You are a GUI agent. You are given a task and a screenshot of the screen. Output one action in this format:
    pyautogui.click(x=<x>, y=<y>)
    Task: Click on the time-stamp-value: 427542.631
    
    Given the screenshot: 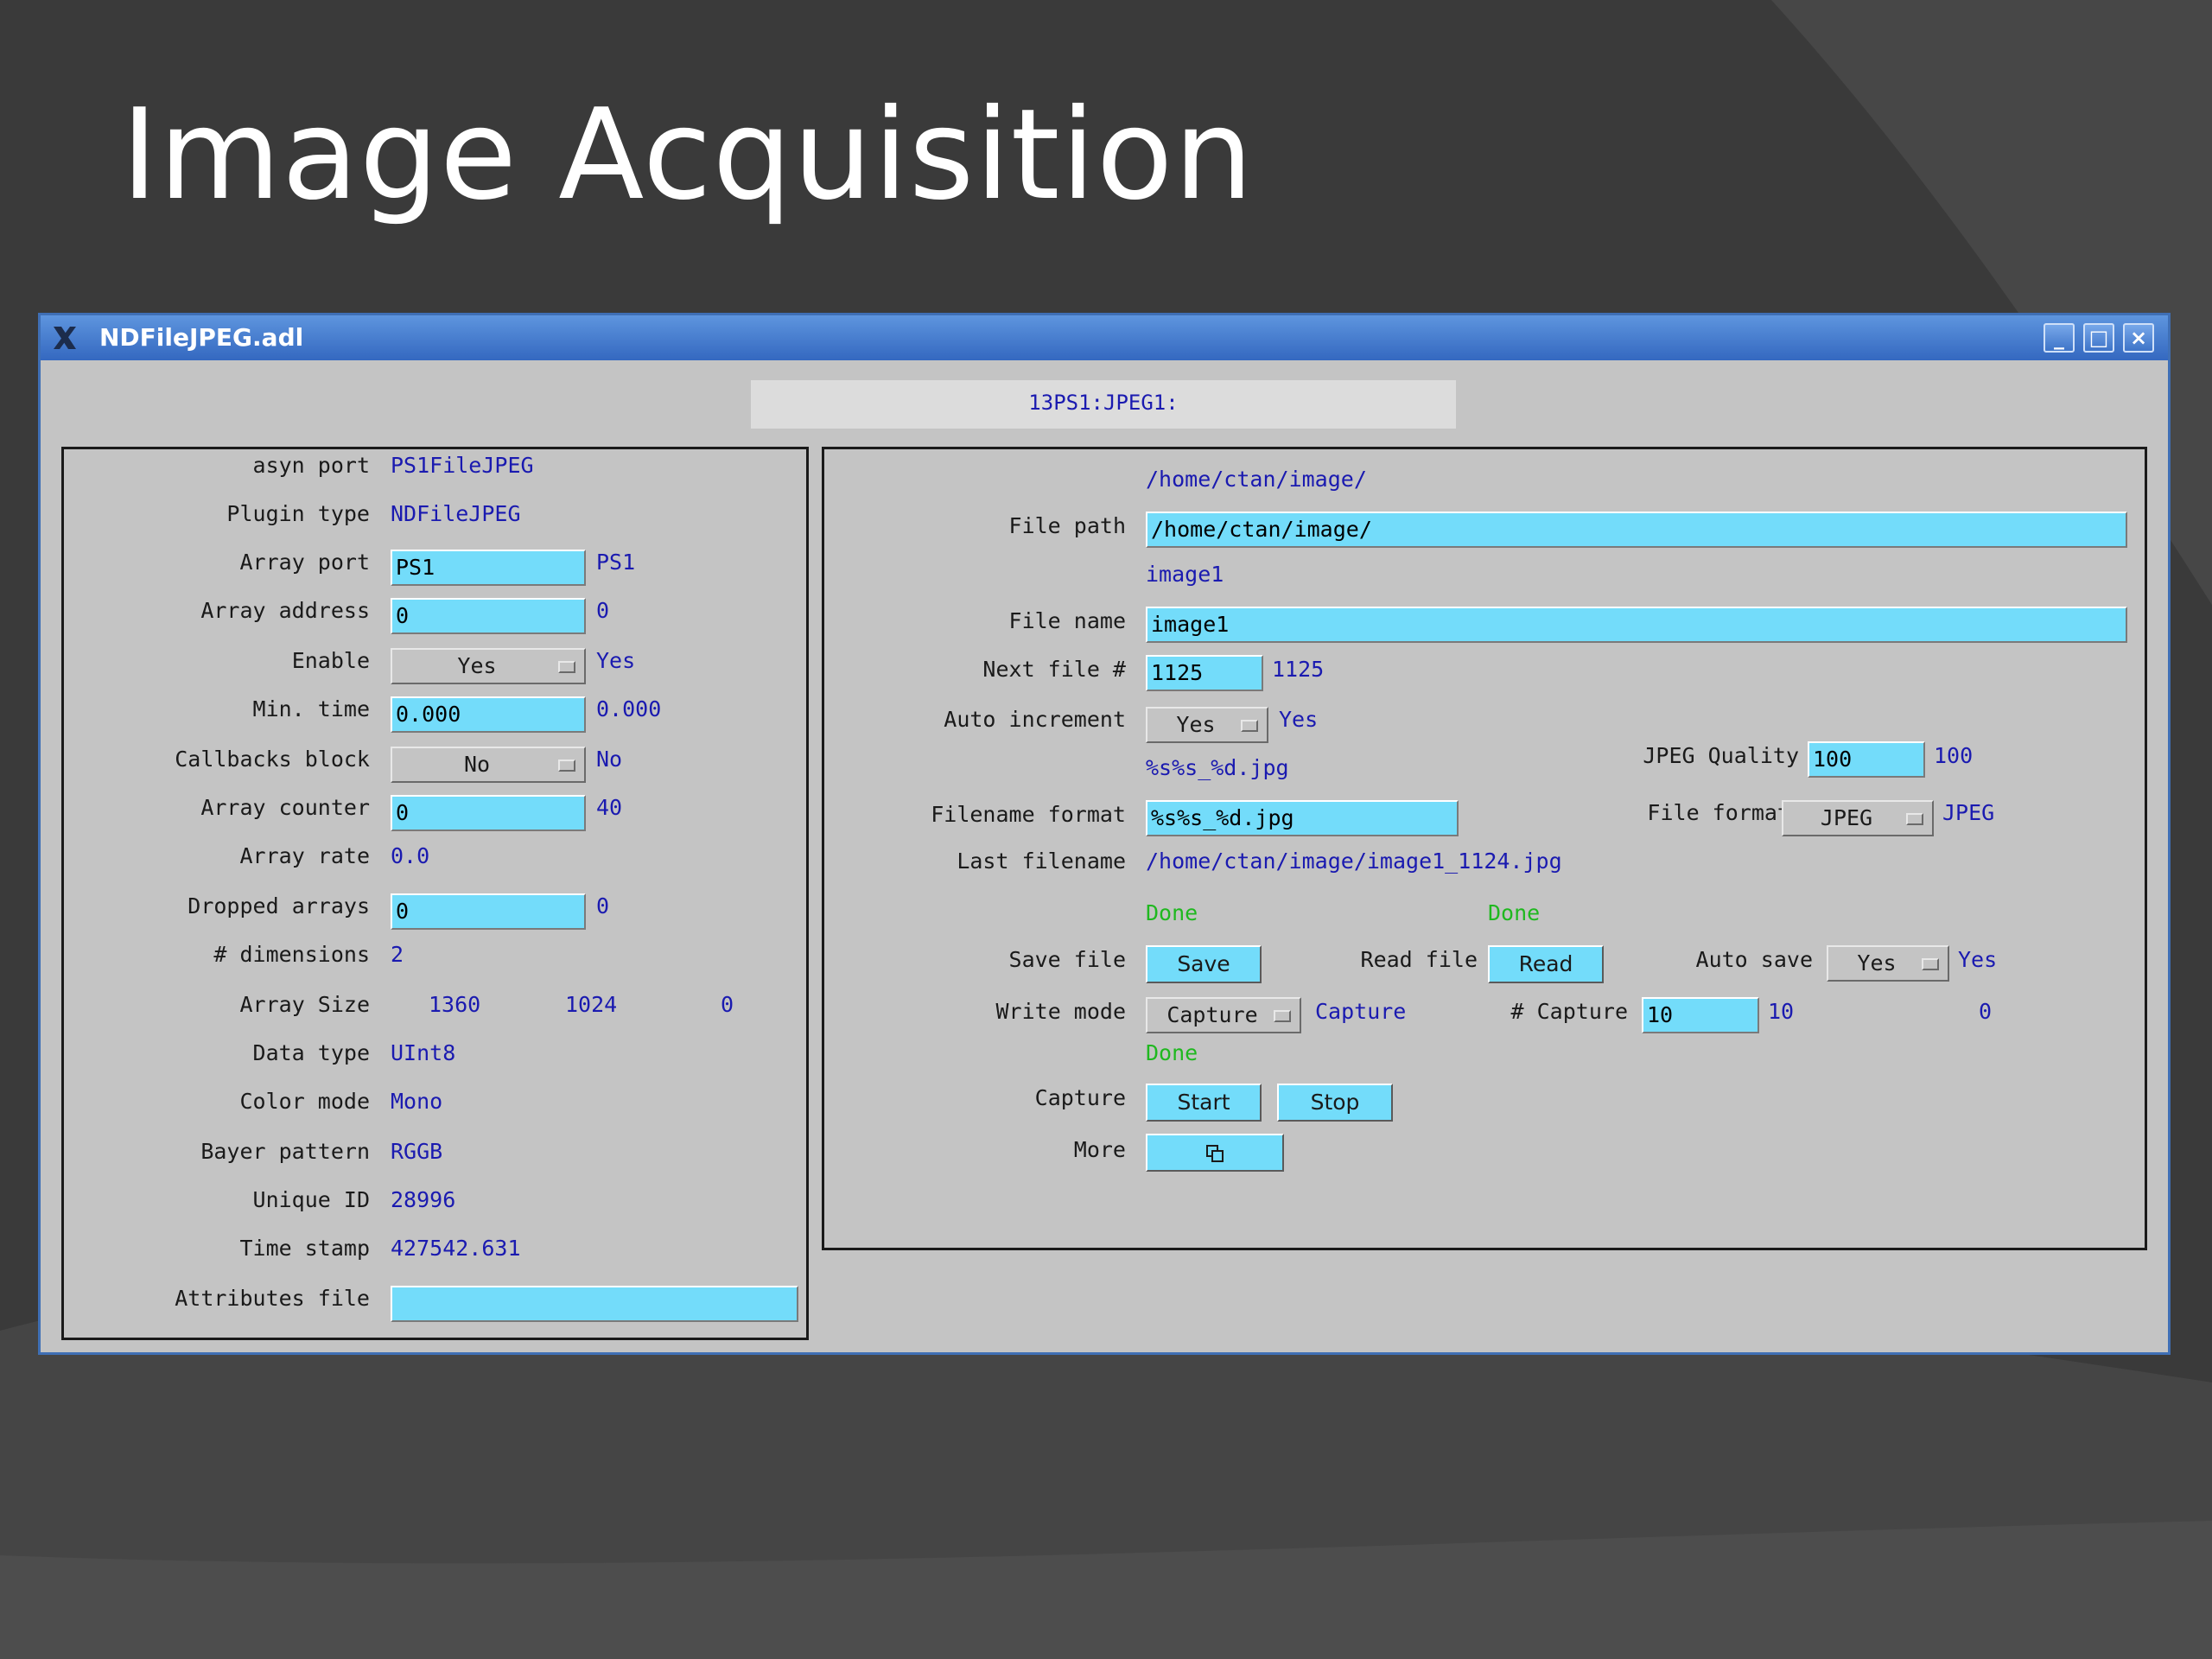 What is the action you would take?
    pyautogui.click(x=456, y=1248)
    